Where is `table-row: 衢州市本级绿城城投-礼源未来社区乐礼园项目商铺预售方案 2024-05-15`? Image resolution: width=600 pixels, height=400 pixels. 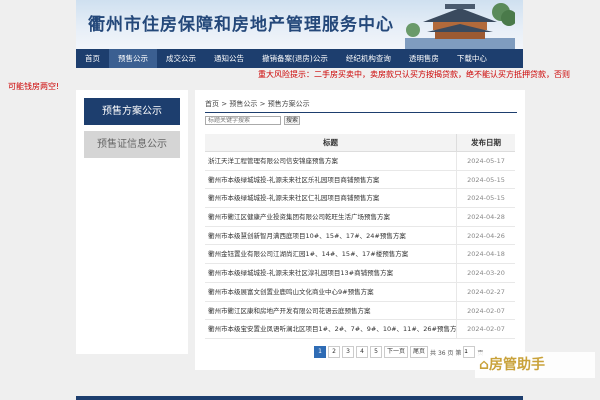 table-row: 衢州市本级绿城城投-礼源未来社区乐礼园项目商铺预售方案 2024-05-15 is located at coordinates (360, 180).